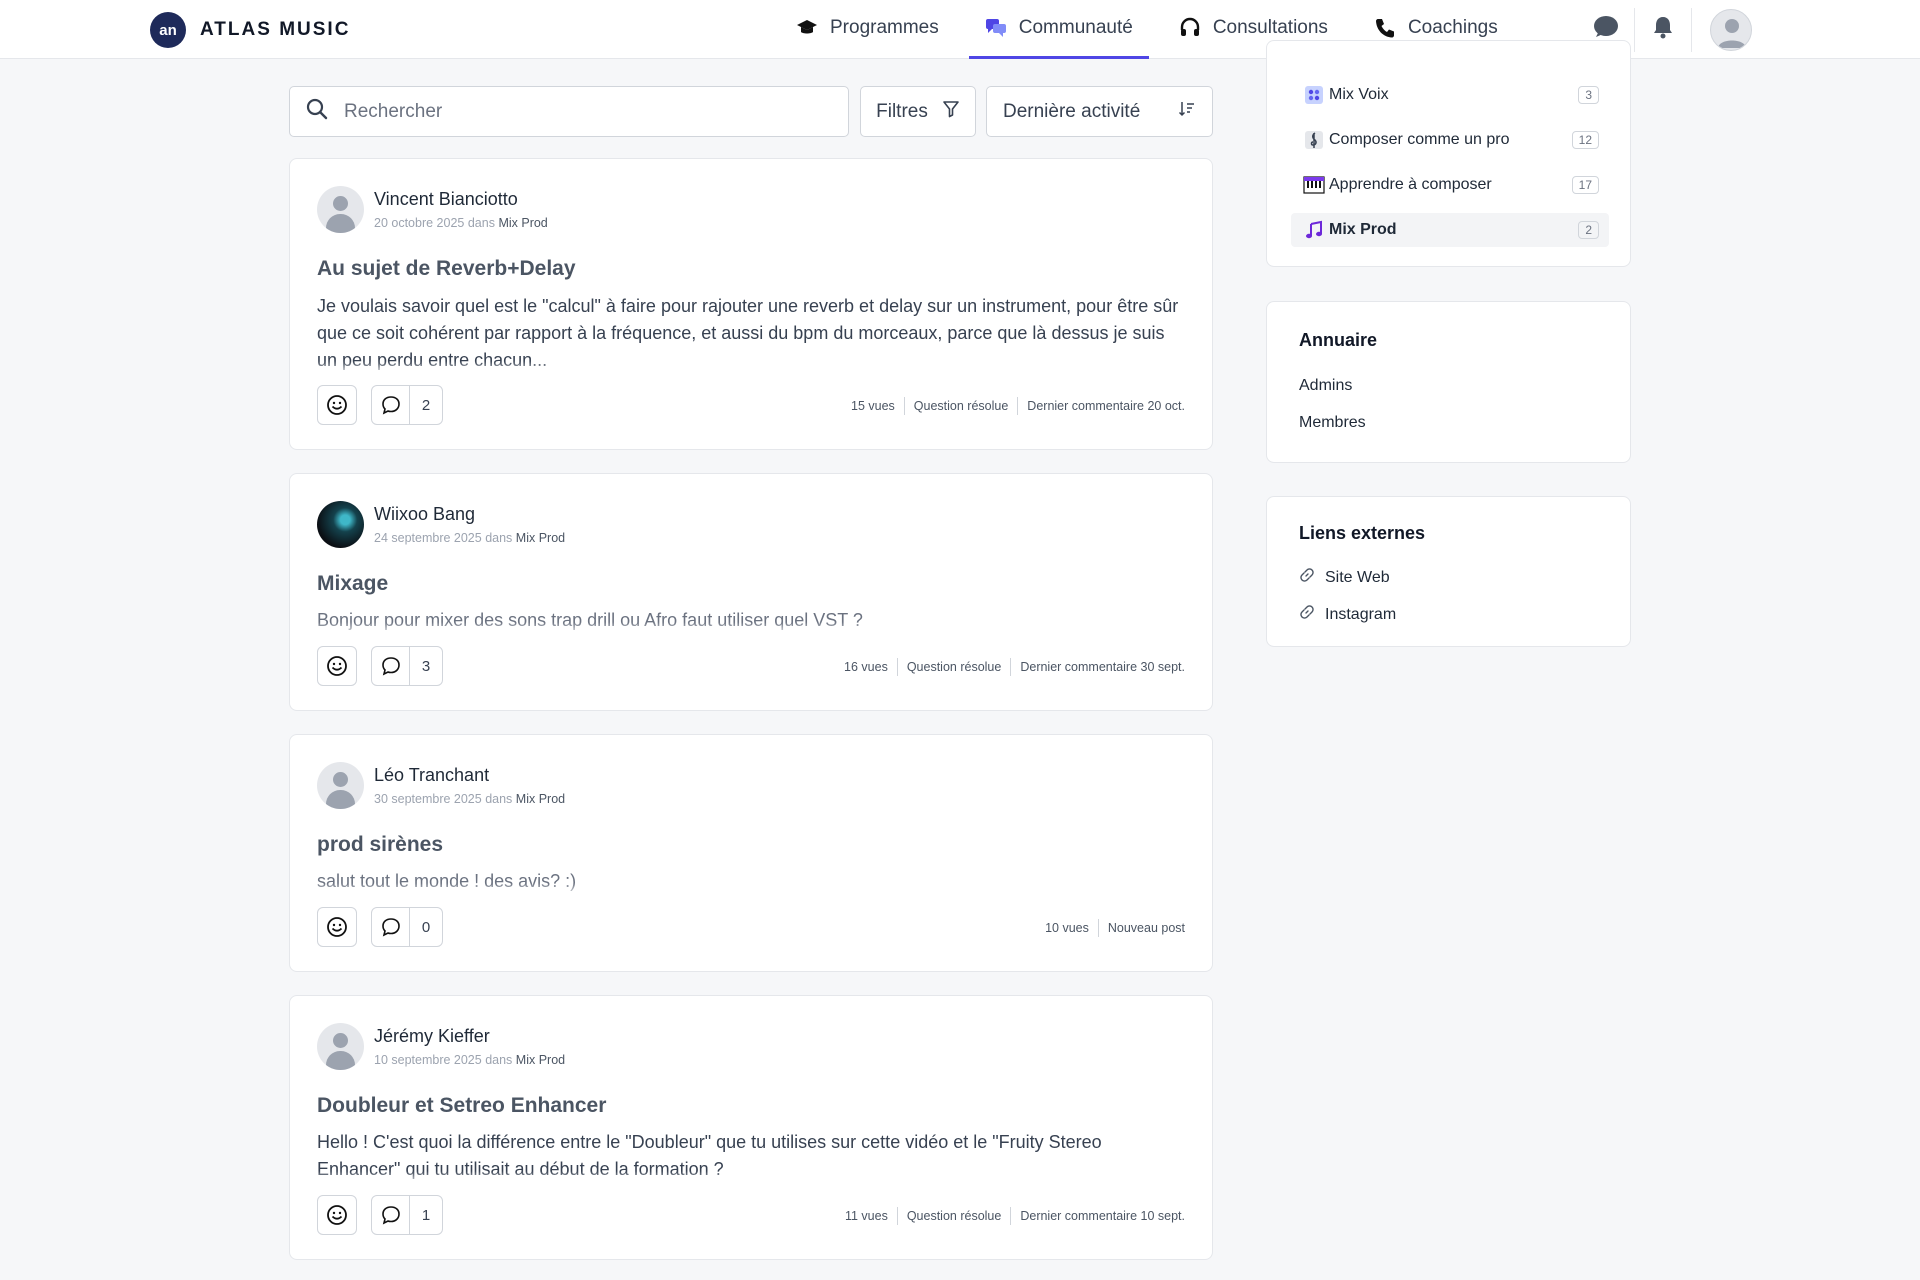 Image resolution: width=1920 pixels, height=1280 pixels. What do you see at coordinates (250, 30) in the screenshot?
I see `brand-logo: an ATLAS MUSIC` at bounding box center [250, 30].